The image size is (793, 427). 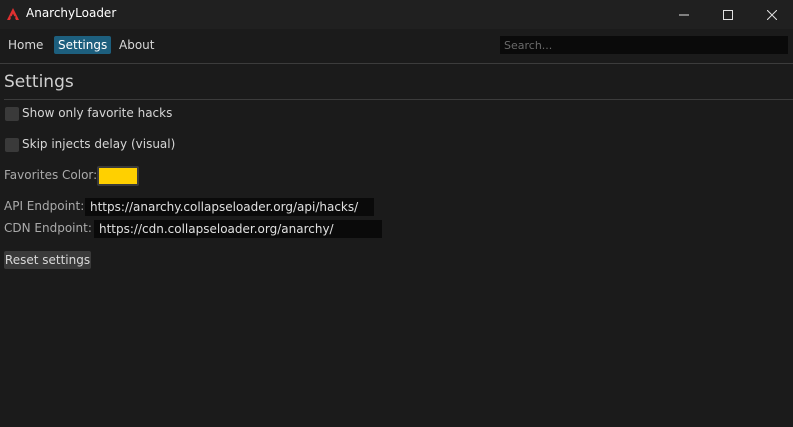 What do you see at coordinates (13, 14) in the screenshot?
I see `anarchy-logo-icon` at bounding box center [13, 14].